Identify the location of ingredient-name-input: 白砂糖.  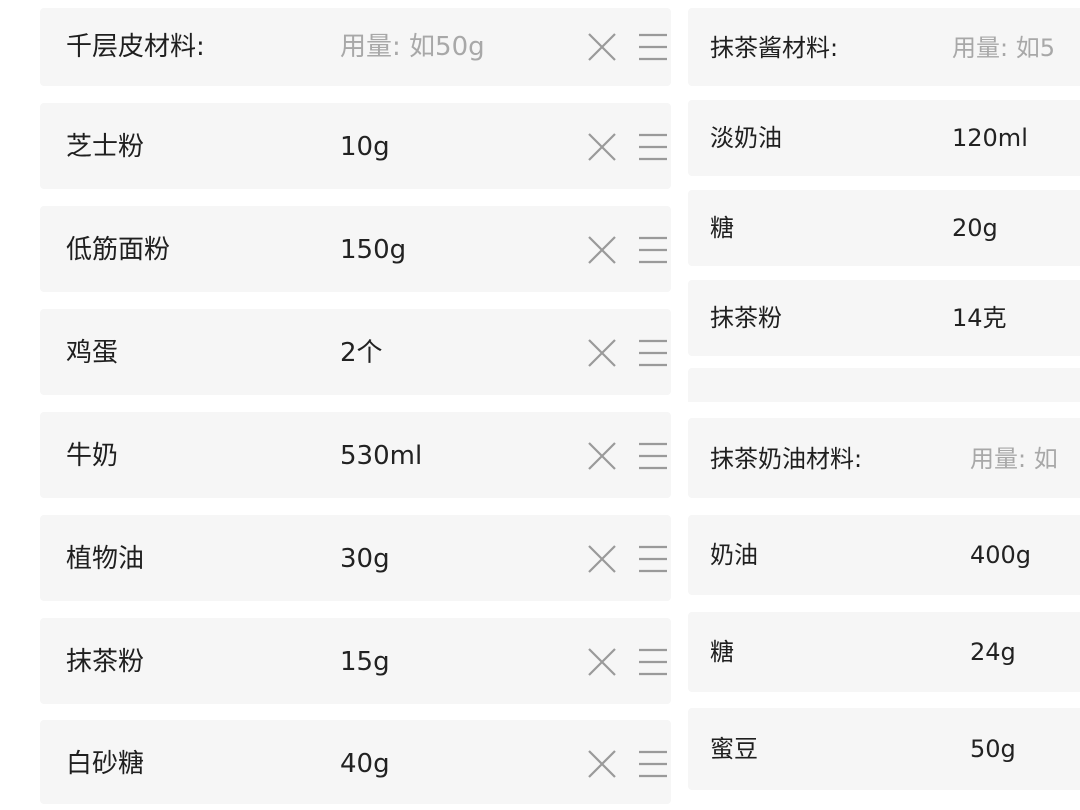
(105, 764).